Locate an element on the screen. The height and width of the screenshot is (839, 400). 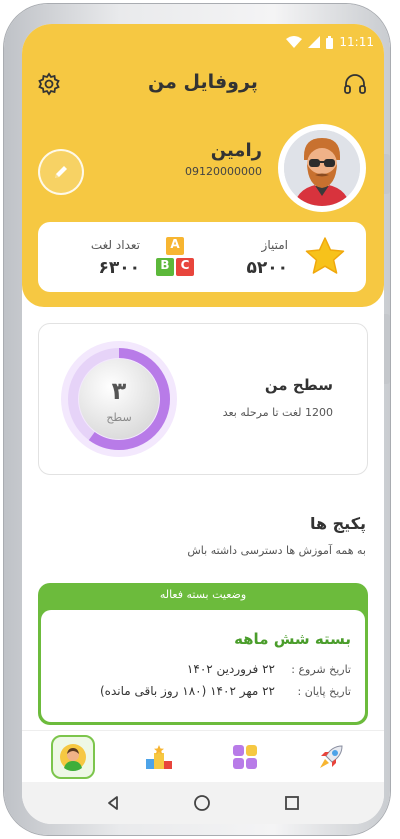
level-label: سطح is located at coordinates (119, 417).